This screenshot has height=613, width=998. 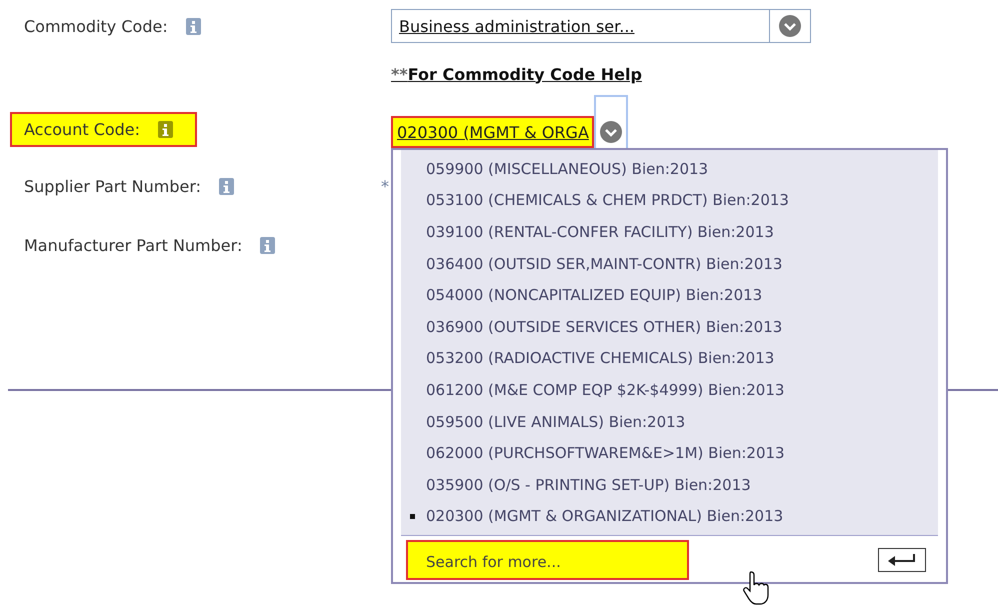 I want to click on field-label: Manufacturer Part Number:, so click(x=133, y=245).